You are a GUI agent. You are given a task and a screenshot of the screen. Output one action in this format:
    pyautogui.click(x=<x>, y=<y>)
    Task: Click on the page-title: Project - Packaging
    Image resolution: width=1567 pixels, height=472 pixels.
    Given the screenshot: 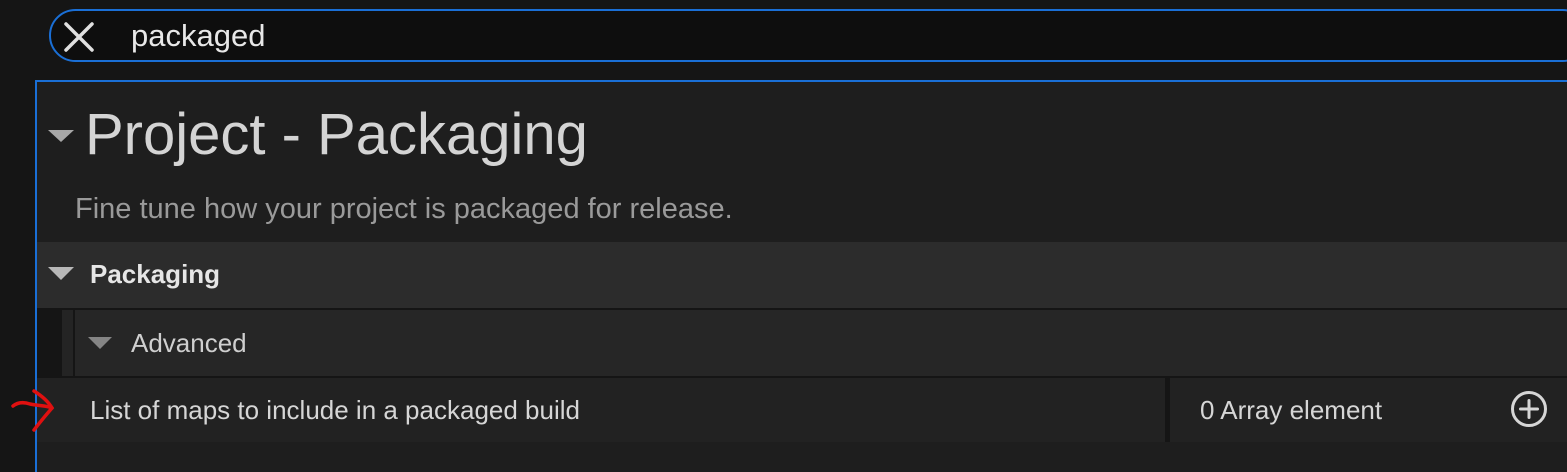 What is the action you would take?
    pyautogui.click(x=336, y=134)
    